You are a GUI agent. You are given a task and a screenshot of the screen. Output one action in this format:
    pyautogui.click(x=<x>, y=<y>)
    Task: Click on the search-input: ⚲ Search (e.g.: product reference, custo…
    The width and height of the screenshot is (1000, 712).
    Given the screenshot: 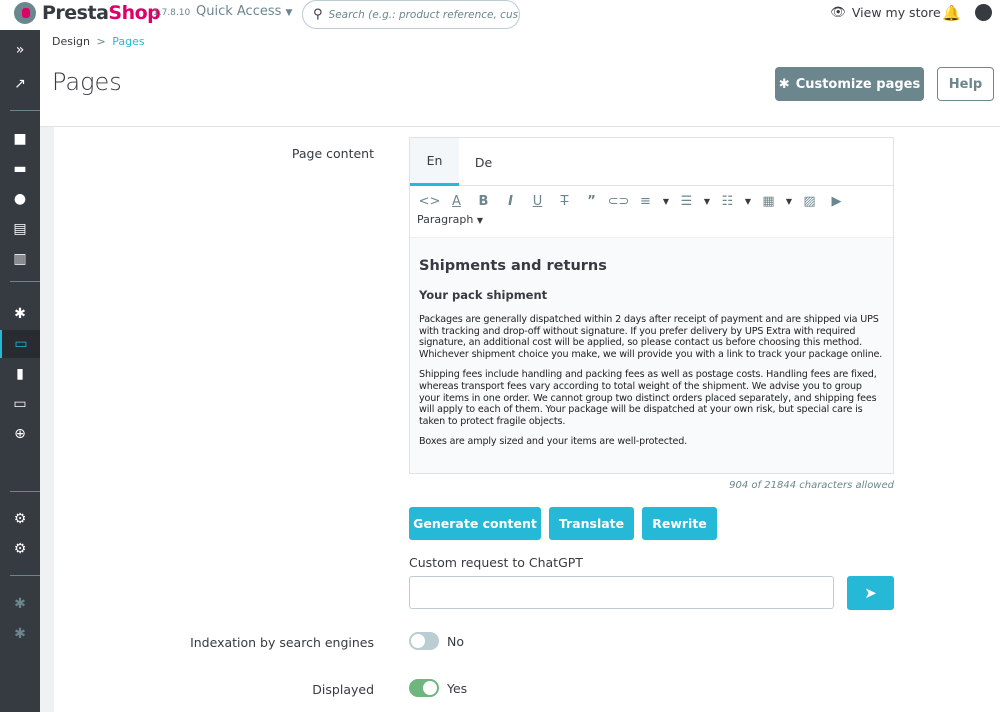 What is the action you would take?
    pyautogui.click(x=411, y=14)
    